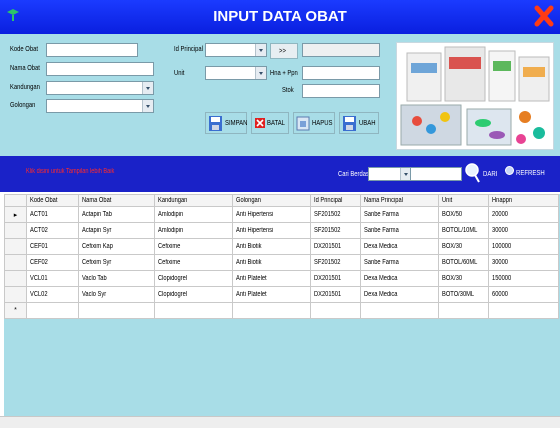 The width and height of the screenshot is (560, 428). Describe the element at coordinates (236, 50) in the screenshot. I see `id-principal-combo` at that location.